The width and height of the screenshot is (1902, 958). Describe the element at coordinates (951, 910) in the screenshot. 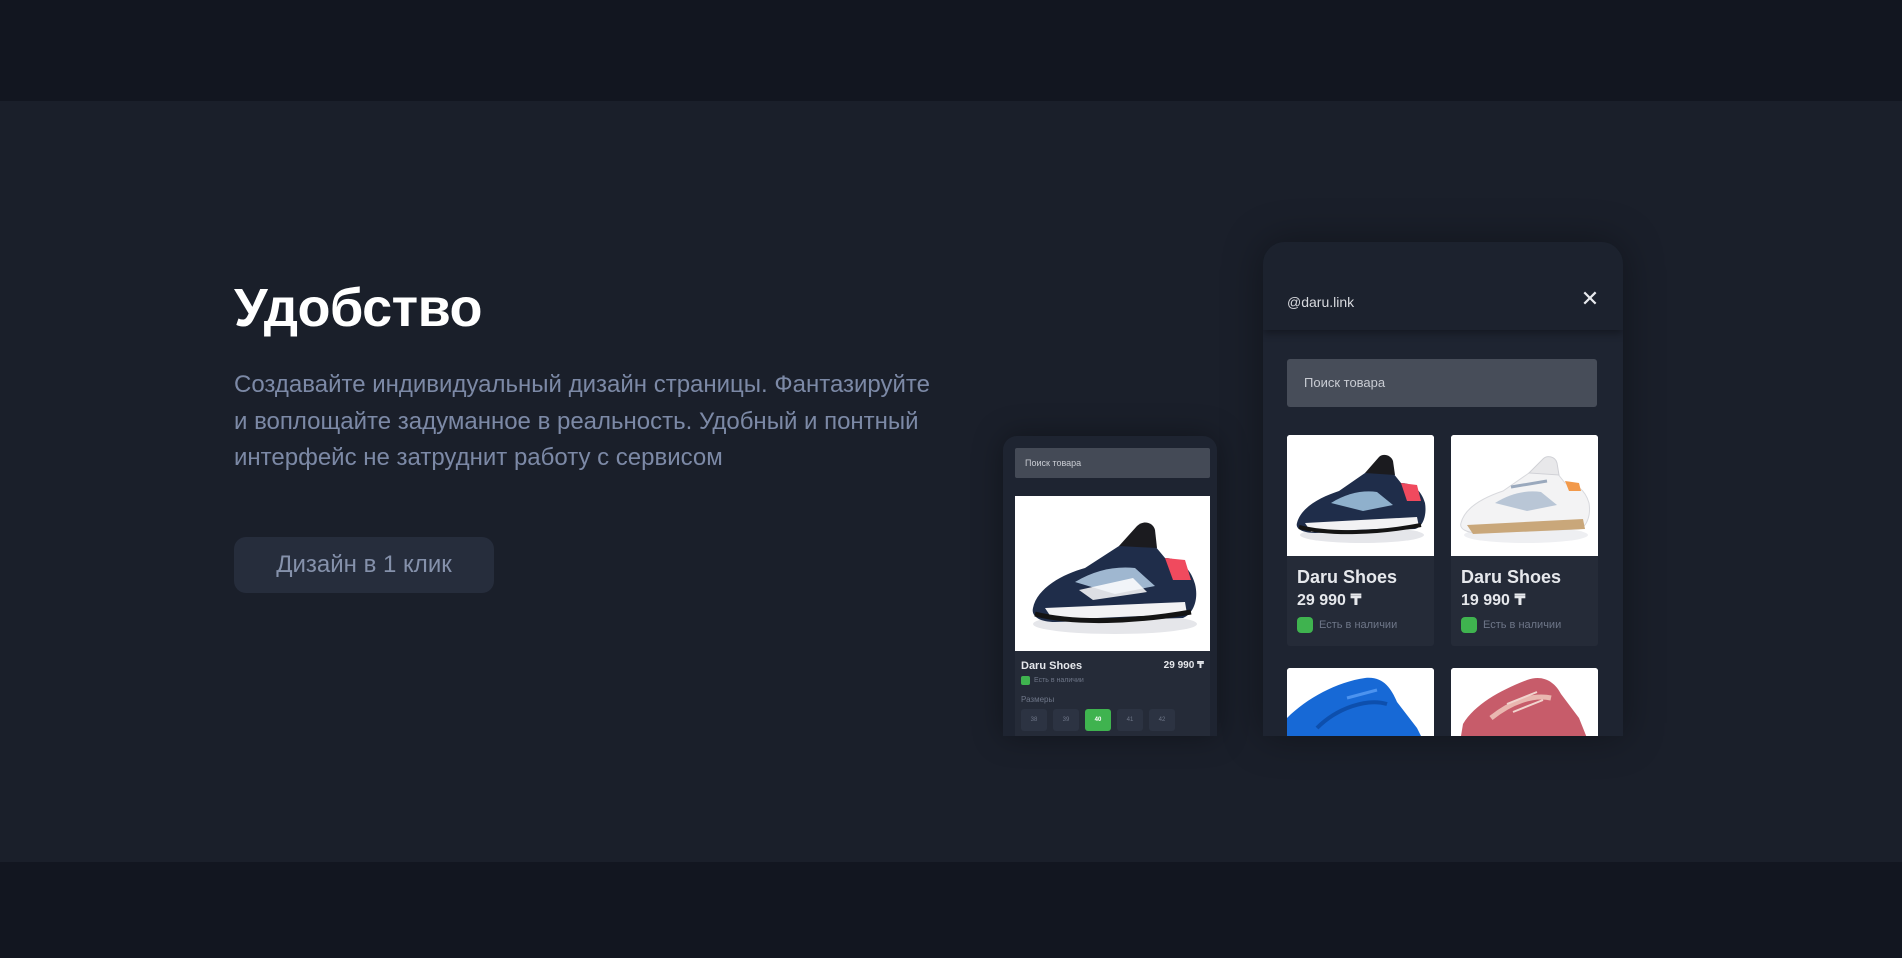

I see `bottom-band` at that location.